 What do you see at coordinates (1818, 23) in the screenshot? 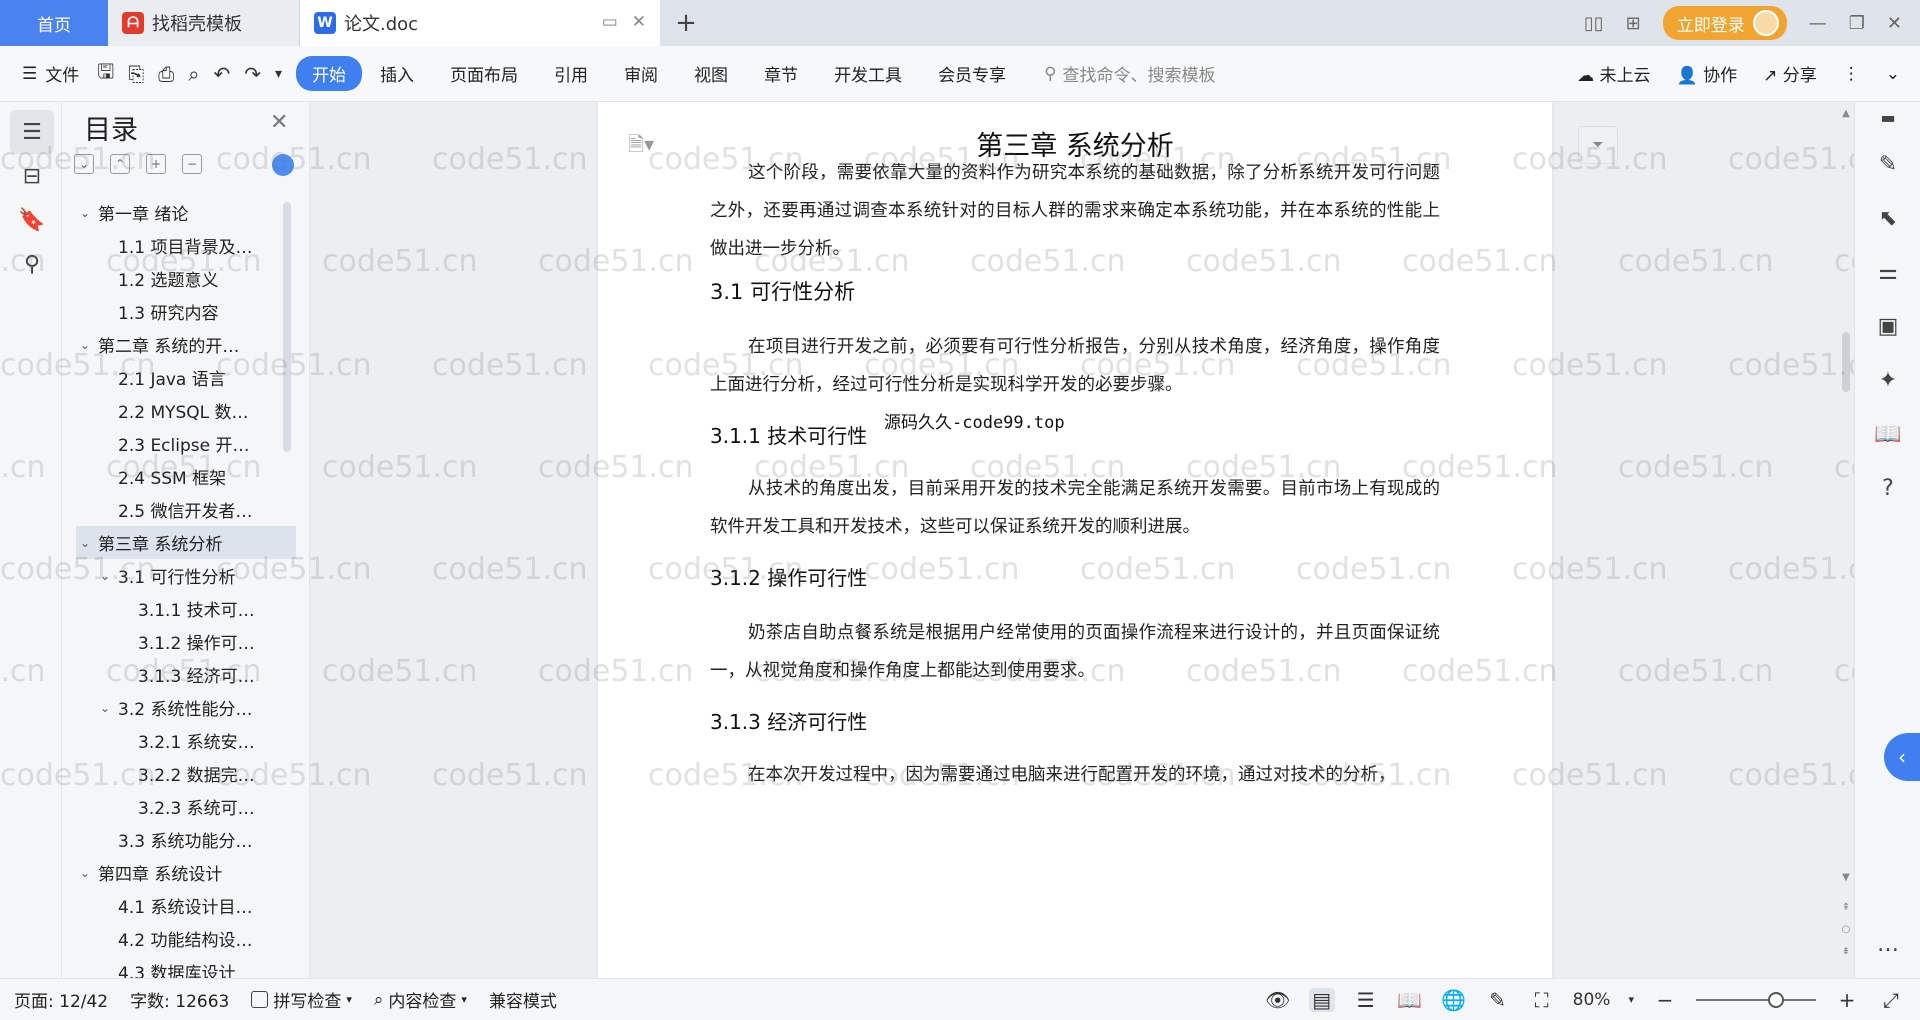
I see `minimize-icon: —` at bounding box center [1818, 23].